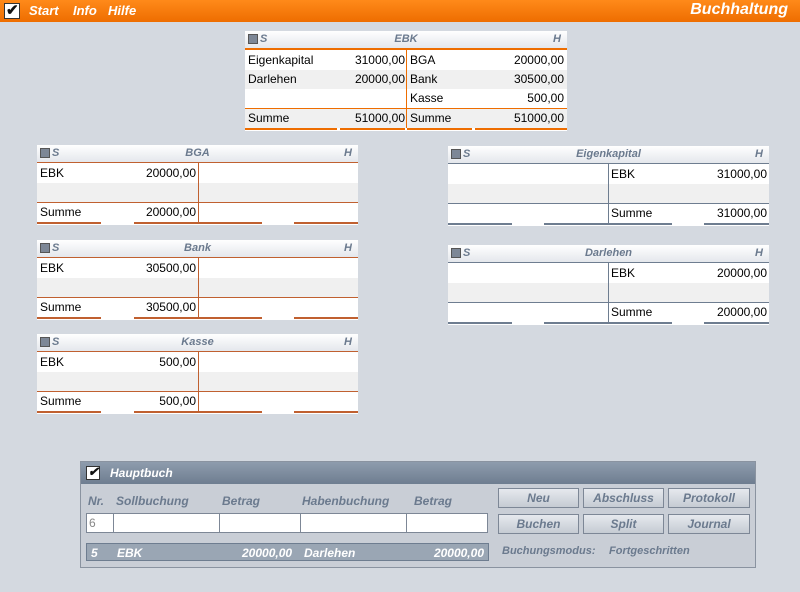  What do you see at coordinates (741, 273) in the screenshot?
I see `entry-value: 20000,00` at bounding box center [741, 273].